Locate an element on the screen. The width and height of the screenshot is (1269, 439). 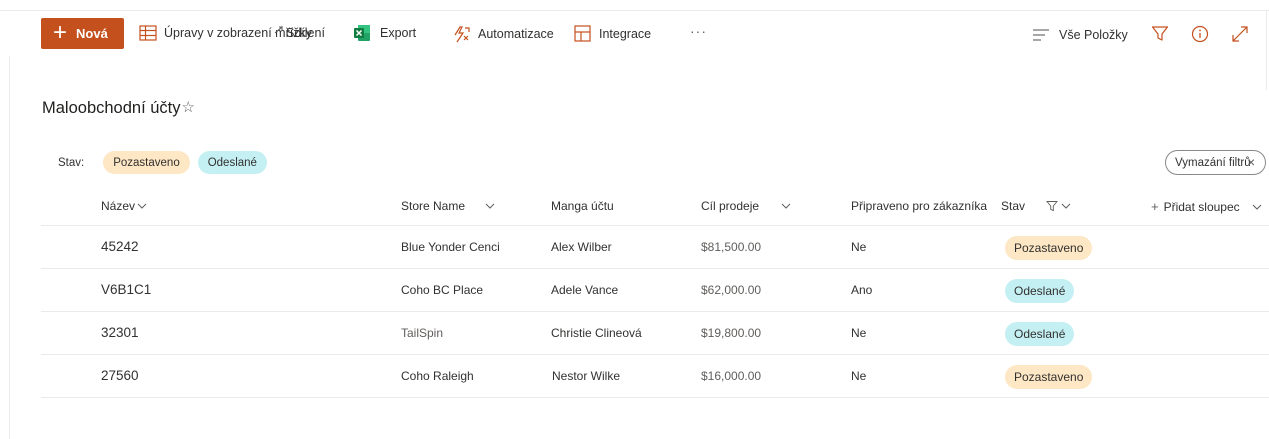
column-header-target: Cíl prodeje is located at coordinates (747, 206).